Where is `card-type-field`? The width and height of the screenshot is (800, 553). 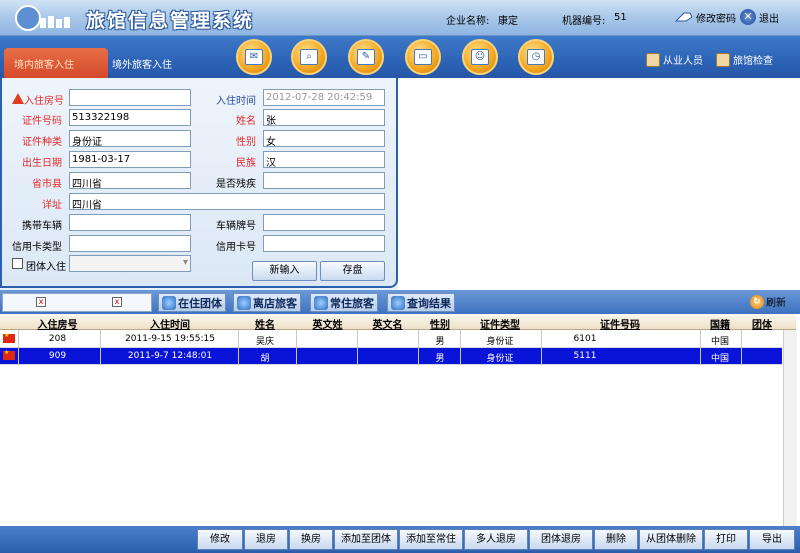
card-type-field is located at coordinates (130, 243).